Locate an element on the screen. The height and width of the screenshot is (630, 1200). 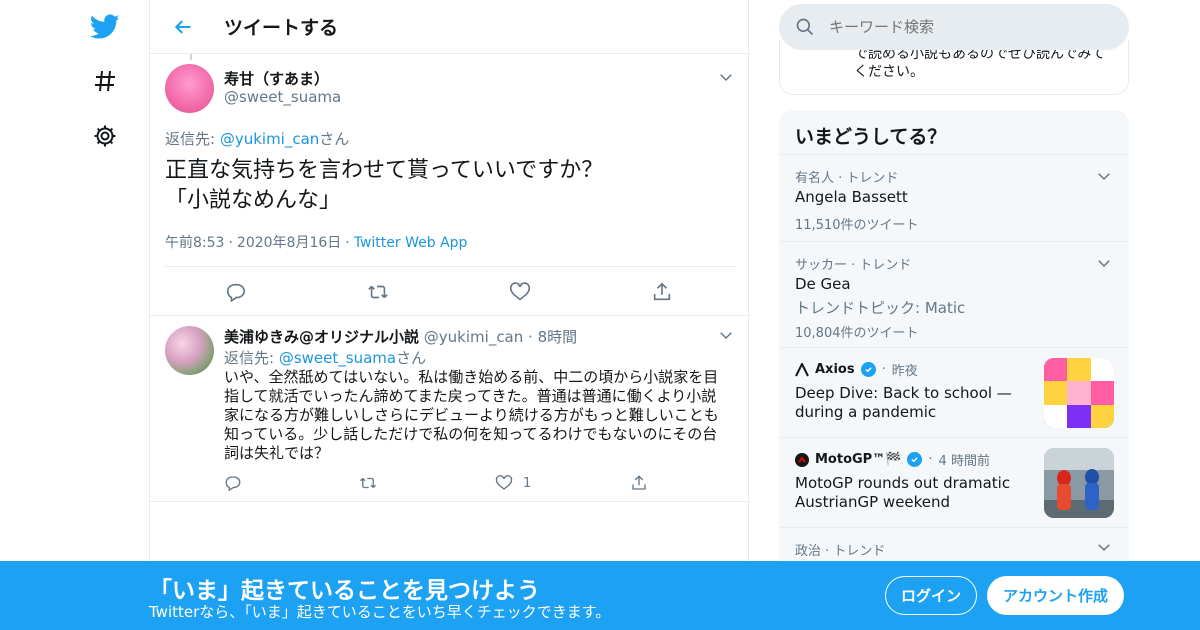
signup-button: アカウント作成 is located at coordinates (1055, 595).